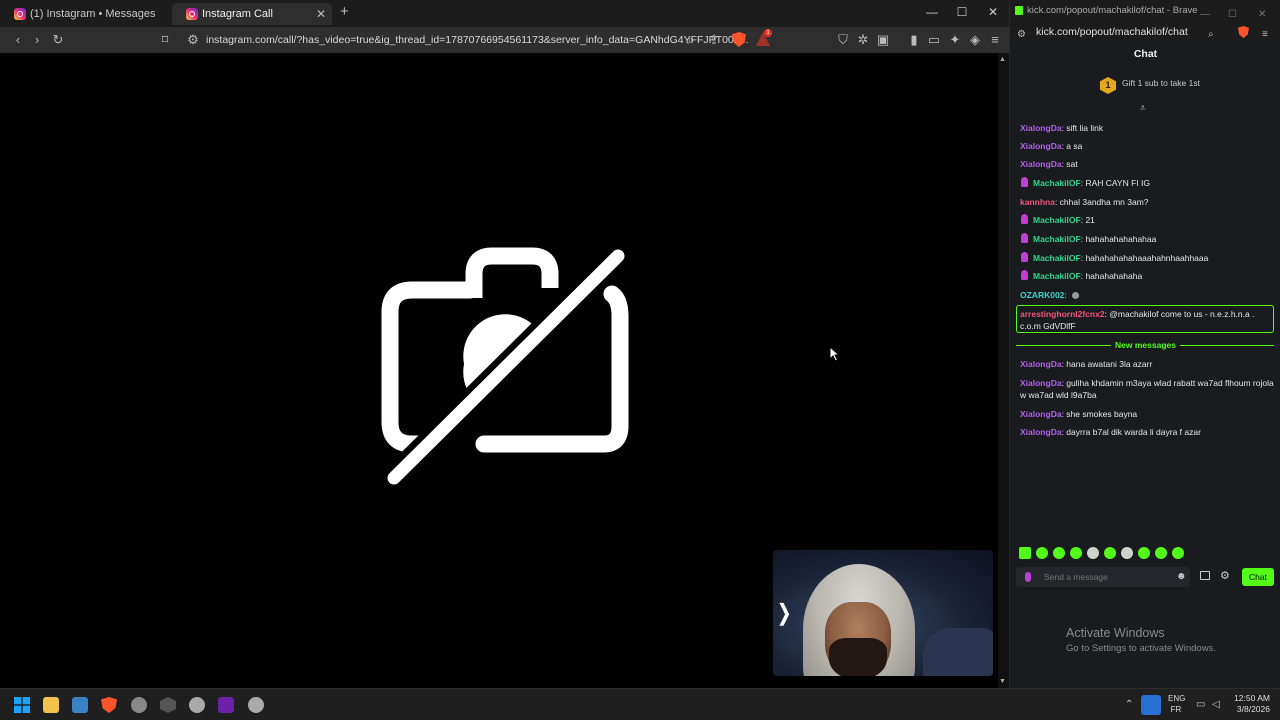 The width and height of the screenshot is (1280, 720). What do you see at coordinates (863, 40) in the screenshot?
I see `extensions-icon: ✲` at bounding box center [863, 40].